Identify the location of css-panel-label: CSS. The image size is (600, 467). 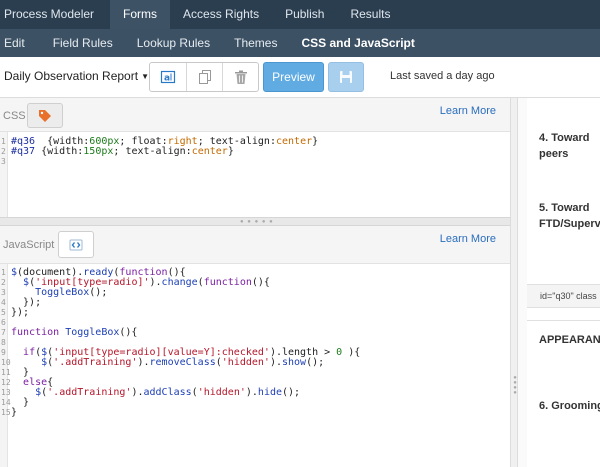
(14, 116).